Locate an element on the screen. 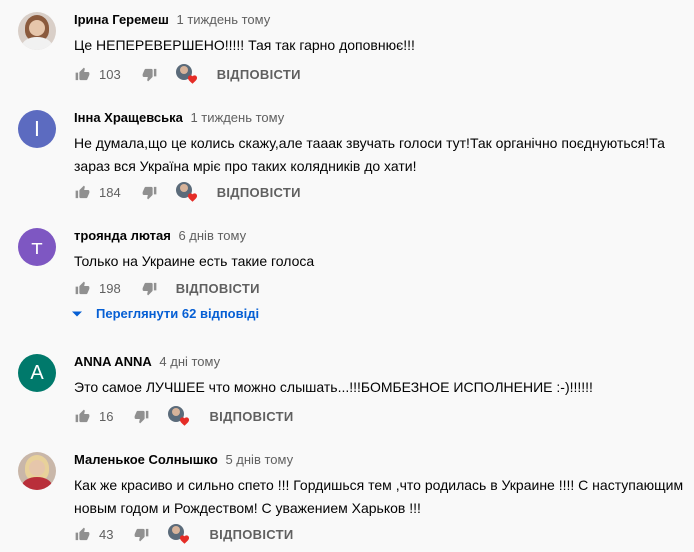  view-replies-button: Переглянути 62 відповіді is located at coordinates (165, 313).